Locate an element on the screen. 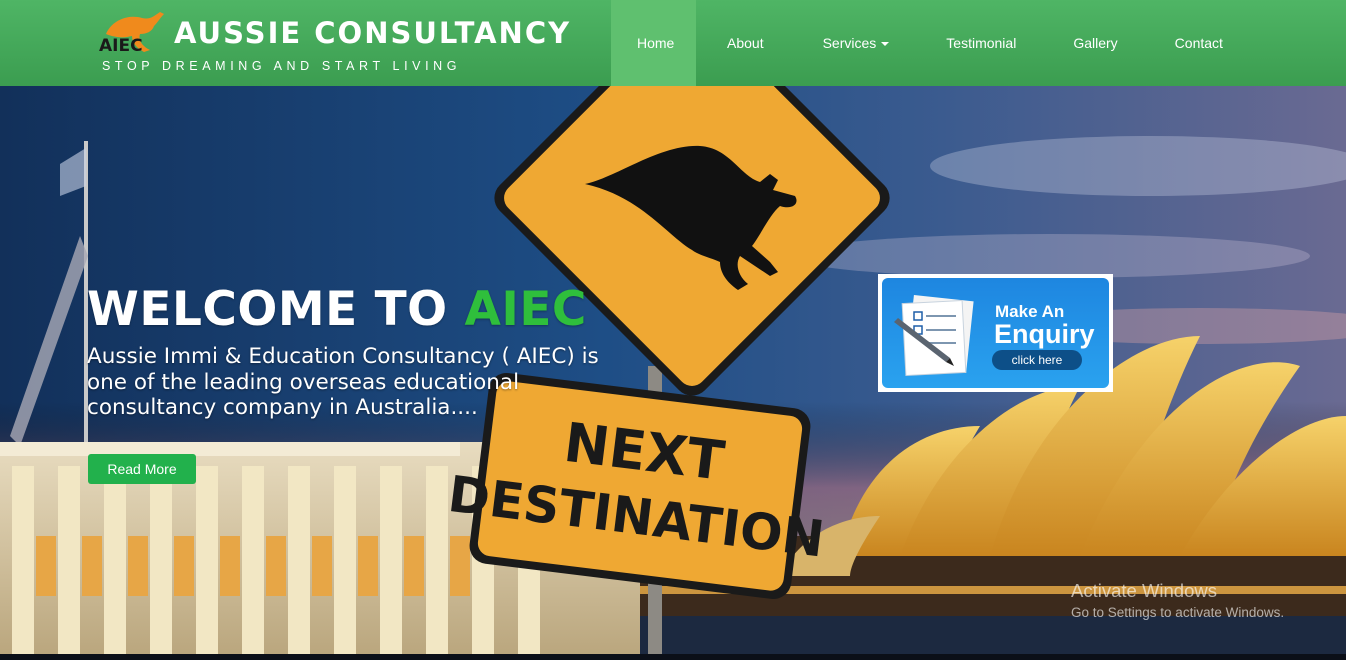 This screenshot has height=660, width=1346. nav-item-label: Services is located at coordinates (849, 43).